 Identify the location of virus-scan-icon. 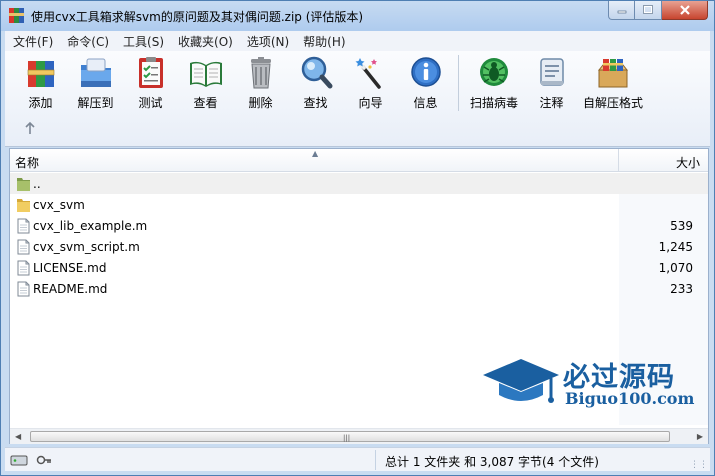
(494, 72).